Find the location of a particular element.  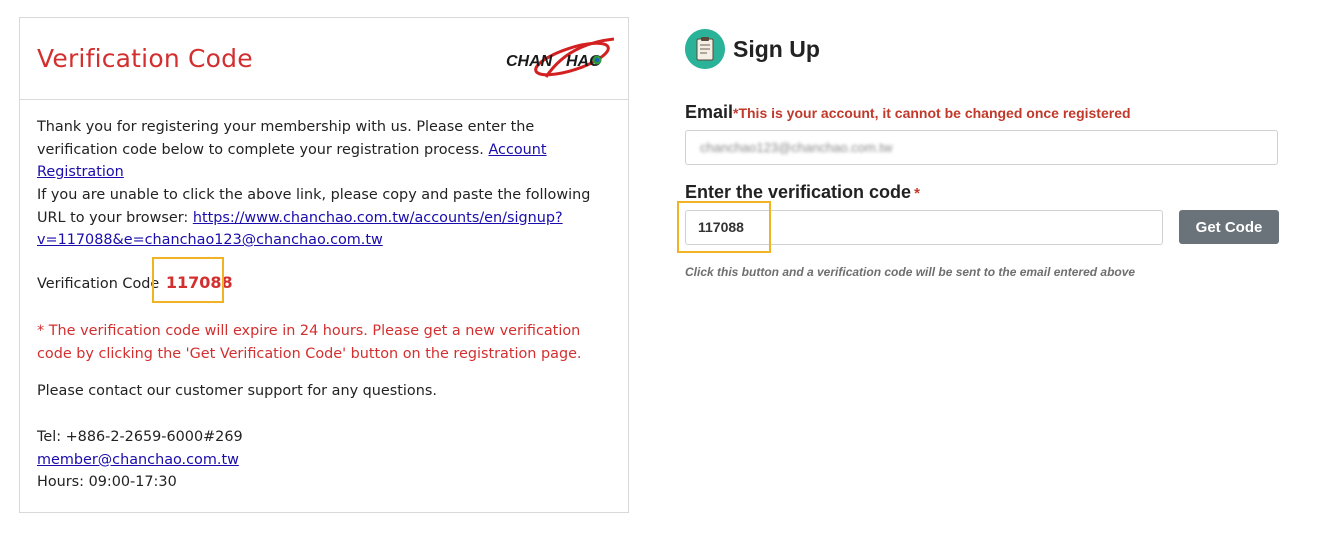

email-title: Verification Code is located at coordinates (145, 58).